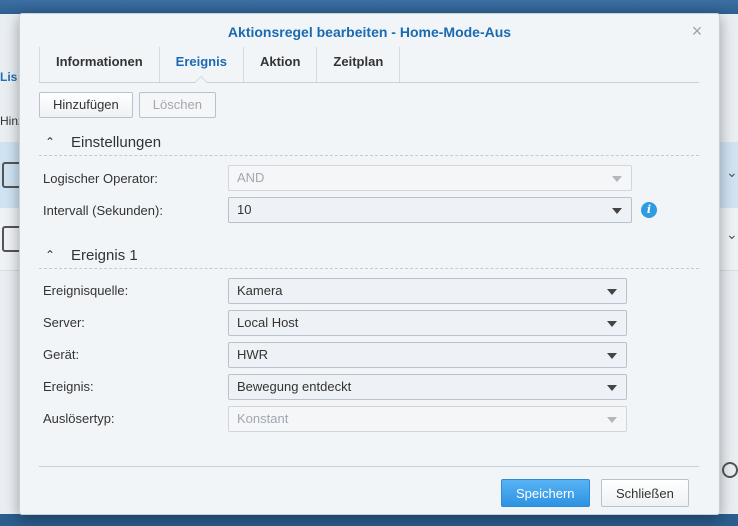 The width and height of the screenshot is (738, 526). I want to click on toolbar: Hinzufügen Löschen, so click(127, 105).